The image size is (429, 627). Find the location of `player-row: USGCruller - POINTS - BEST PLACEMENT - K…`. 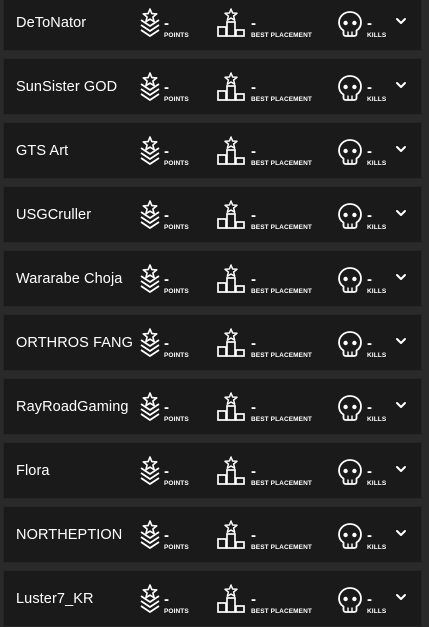

player-row: USGCruller - POINTS - BEST PLACEMENT - K… is located at coordinates (212, 214).